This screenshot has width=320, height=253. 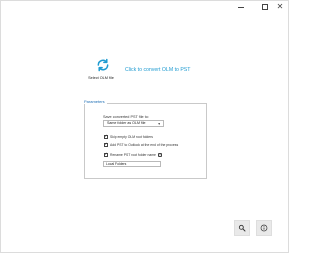 I want to click on option-skip-empty-folders: ✓ Skip empty OLM root folders, so click(x=128, y=137).